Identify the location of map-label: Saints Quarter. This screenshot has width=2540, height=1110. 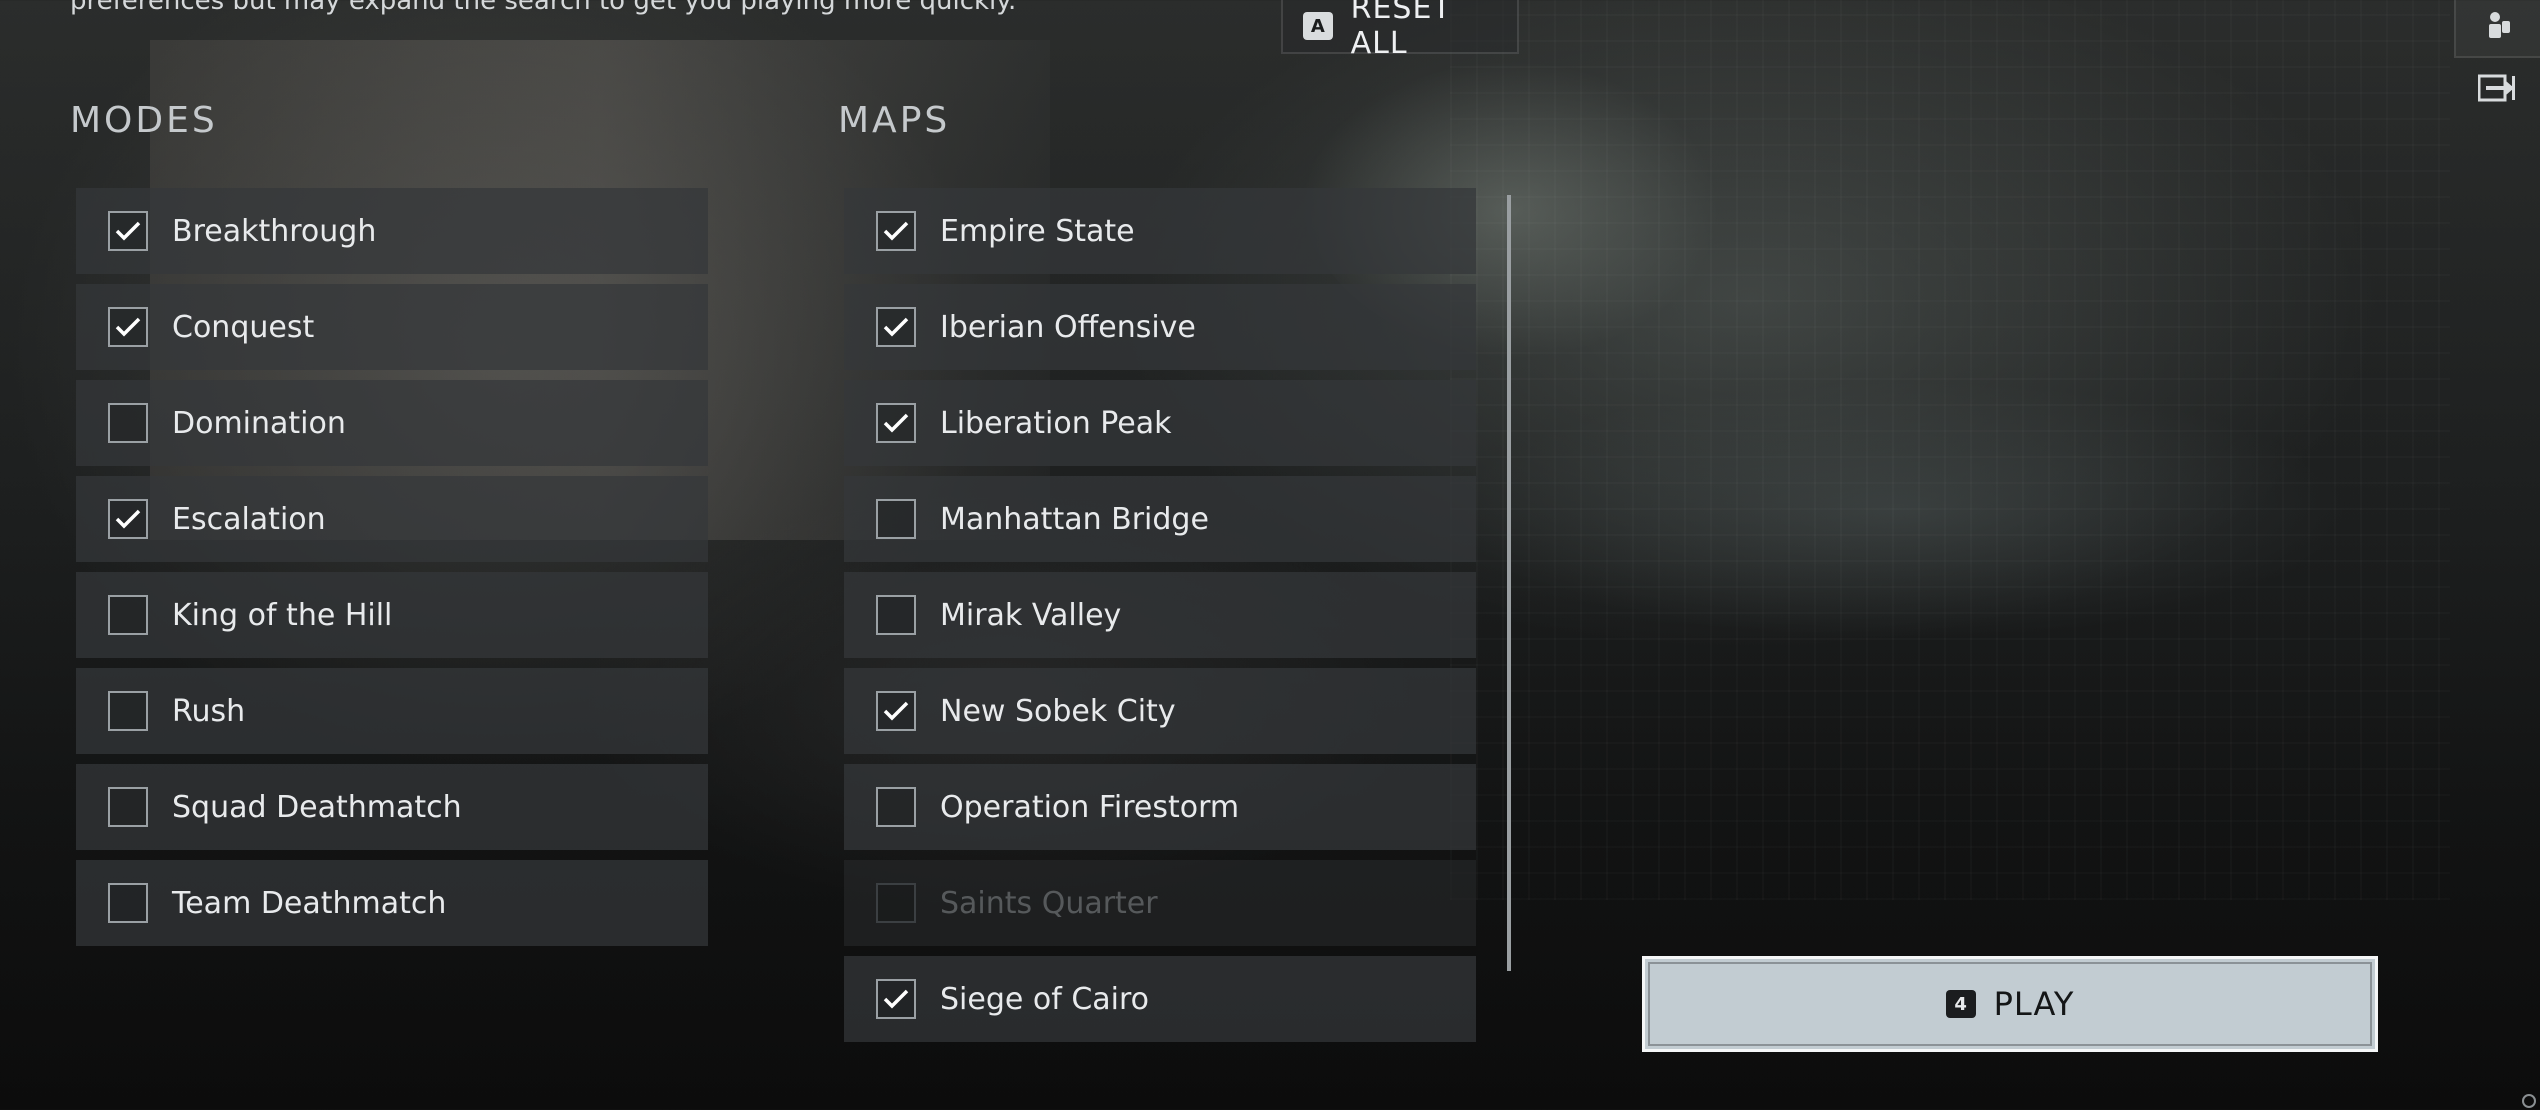
(1049, 903).